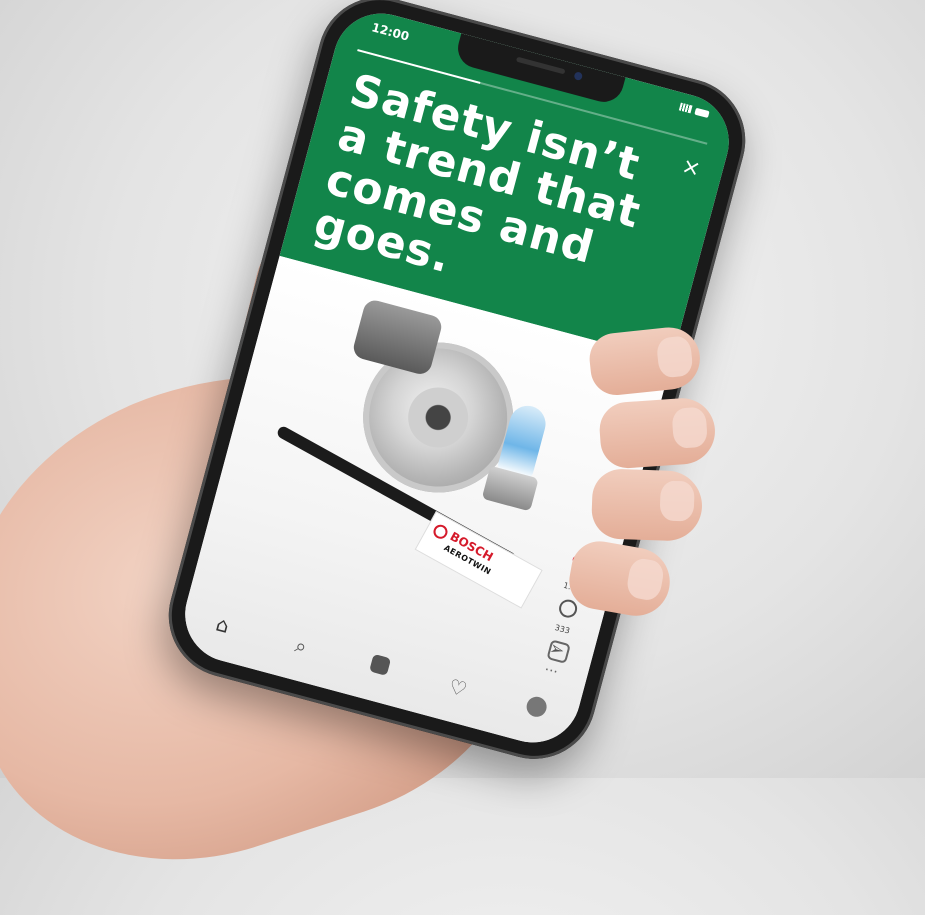 This screenshot has height=915, width=925. I want to click on finger-index, so click(645, 361).